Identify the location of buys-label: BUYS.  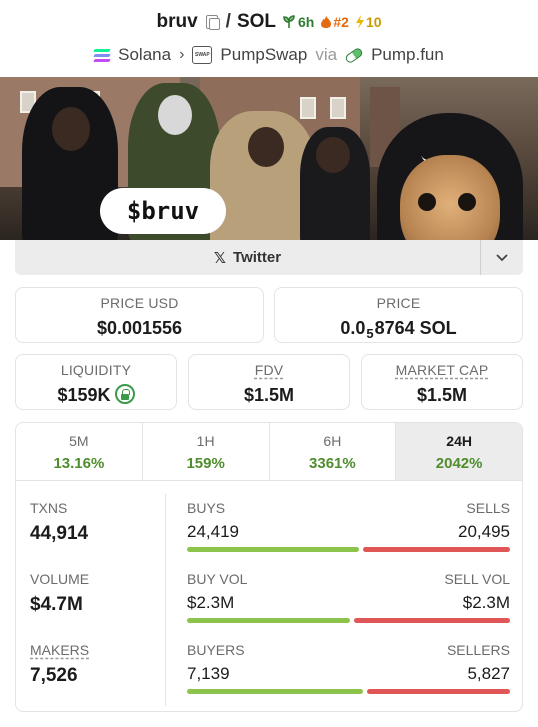
(206, 508).